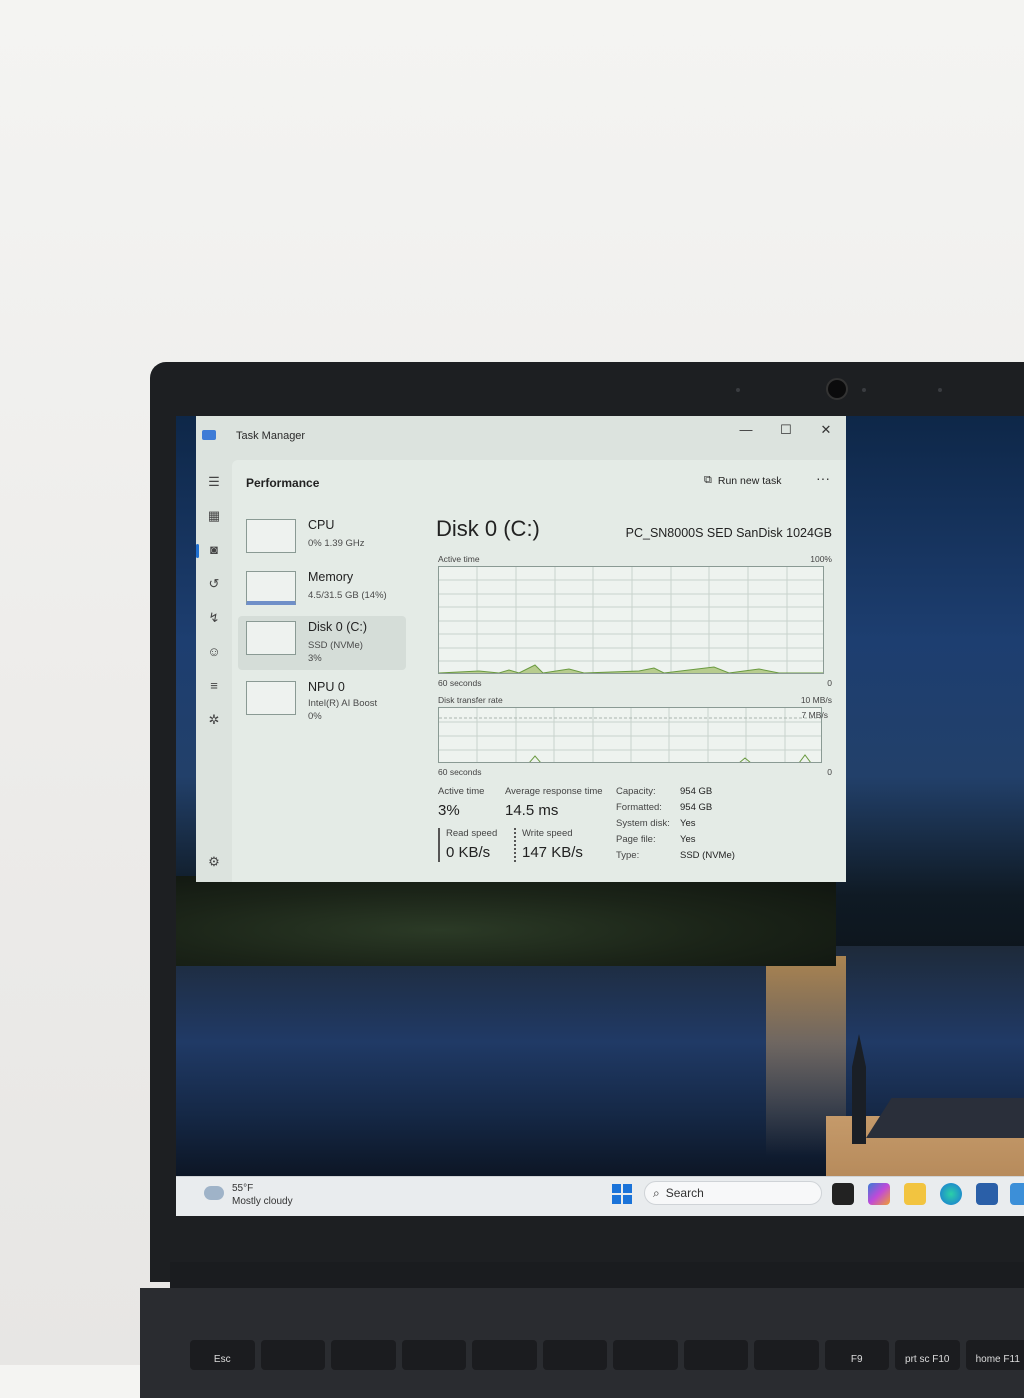 The image size is (1024, 1398). I want to click on resource-detail: Intel(R) AI Boost, so click(342, 703).